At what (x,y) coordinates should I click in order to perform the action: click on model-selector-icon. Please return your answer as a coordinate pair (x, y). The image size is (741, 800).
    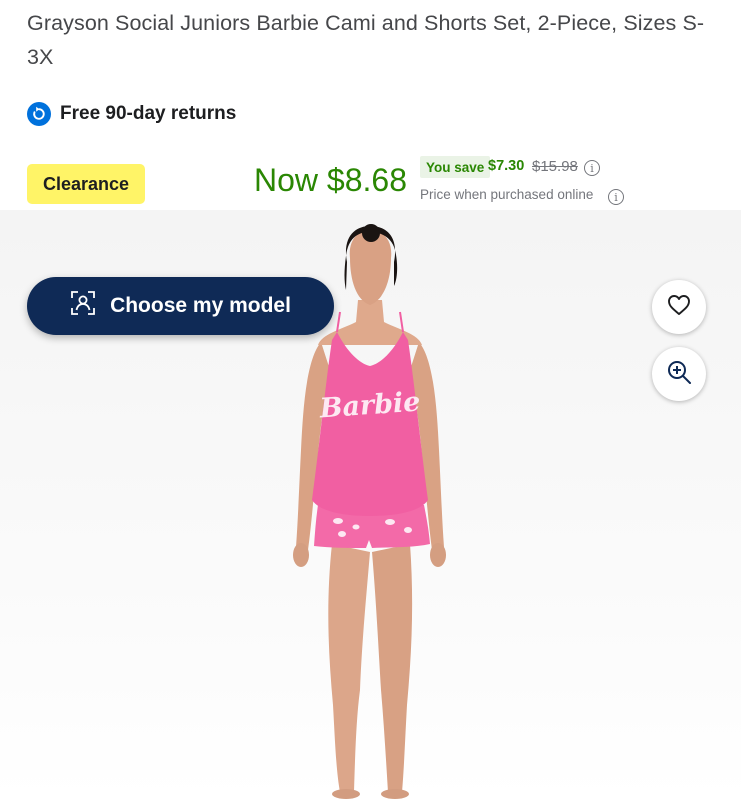
    Looking at the image, I should click on (83, 306).